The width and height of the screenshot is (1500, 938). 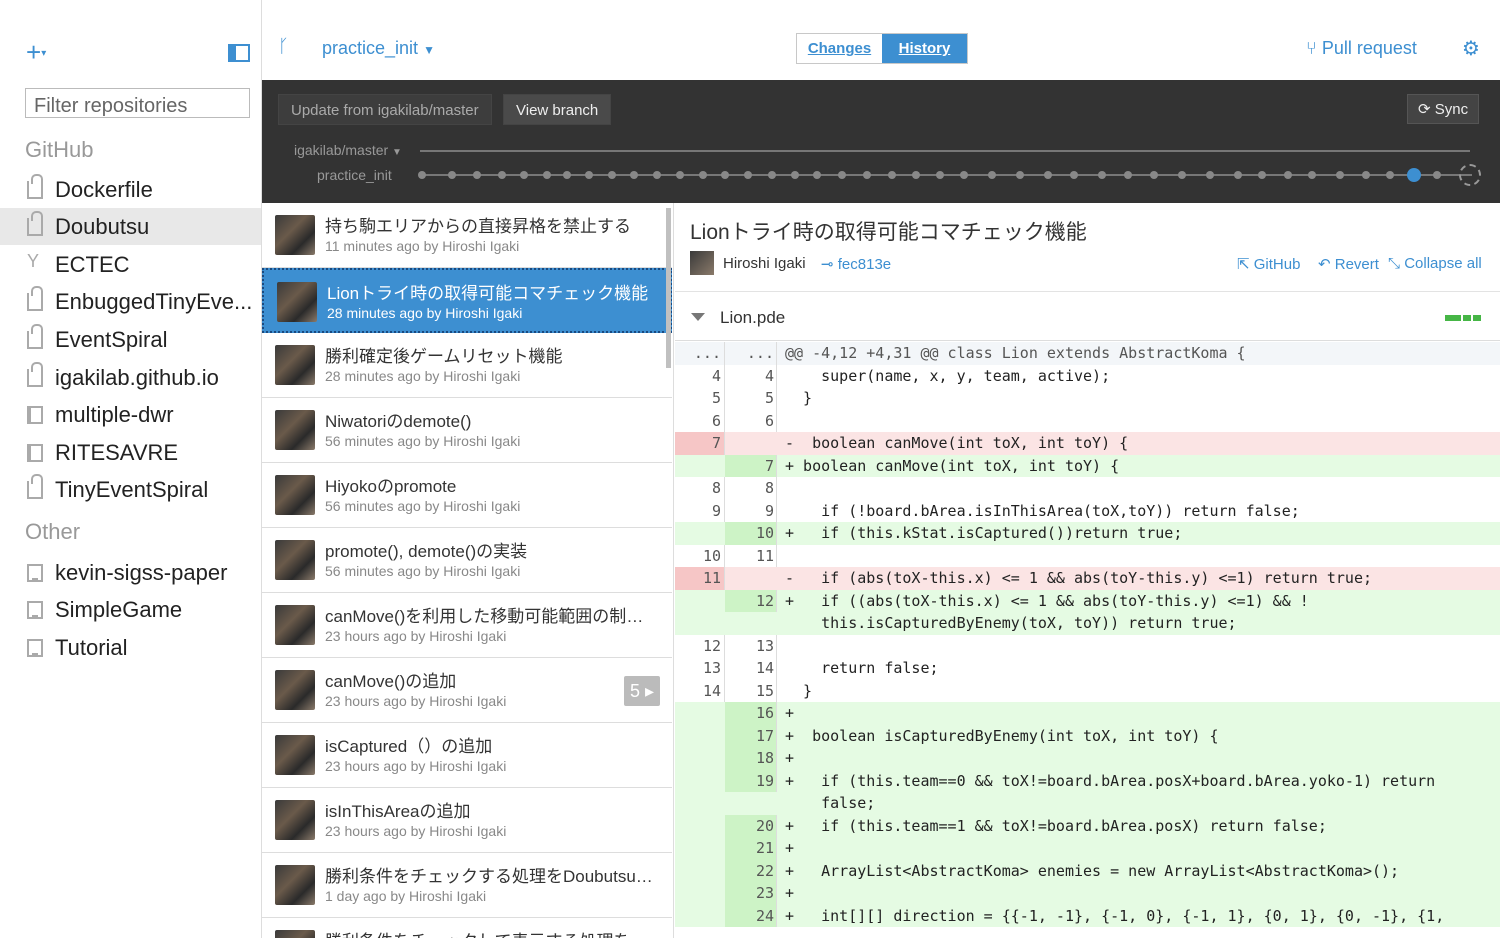 What do you see at coordinates (385, 109) in the screenshot?
I see `update-from-master-button: Update from igakilab/master` at bounding box center [385, 109].